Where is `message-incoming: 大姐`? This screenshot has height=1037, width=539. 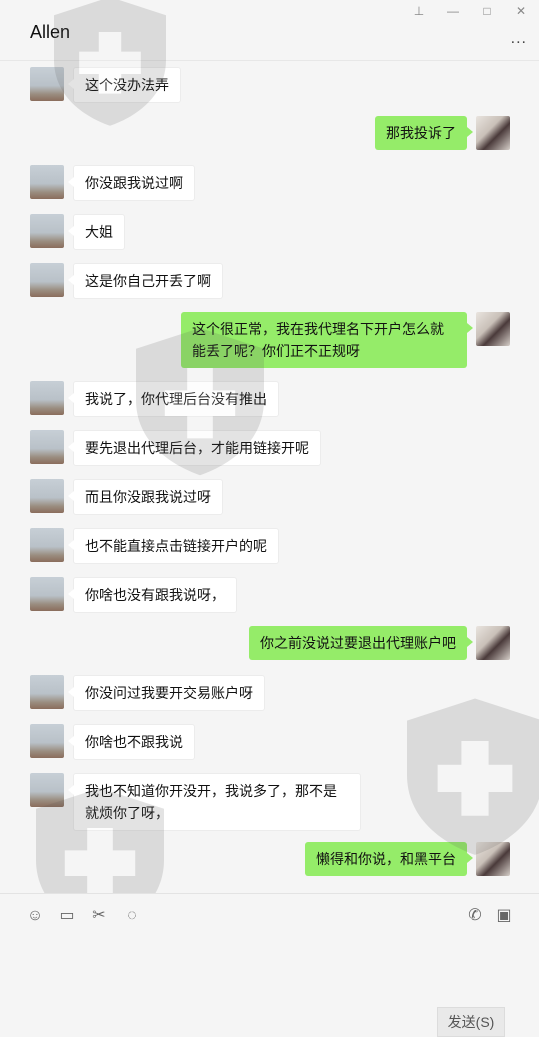
message-incoming: 大姐 is located at coordinates (77, 232).